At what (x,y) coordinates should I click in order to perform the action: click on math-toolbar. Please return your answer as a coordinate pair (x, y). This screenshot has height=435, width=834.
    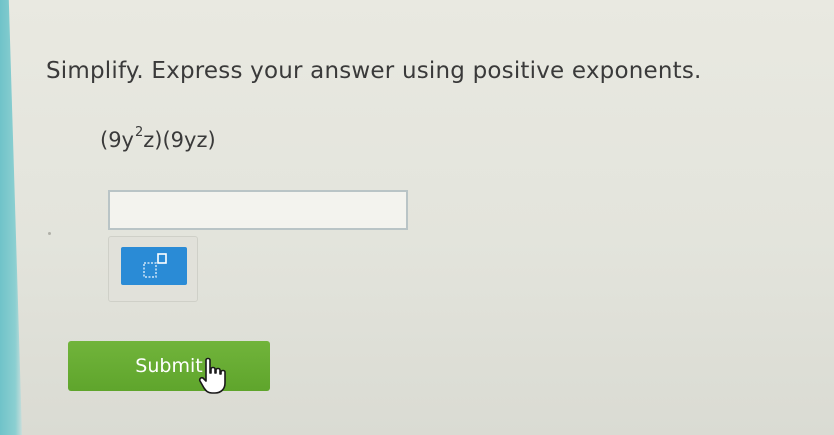
    Looking at the image, I should click on (153, 269).